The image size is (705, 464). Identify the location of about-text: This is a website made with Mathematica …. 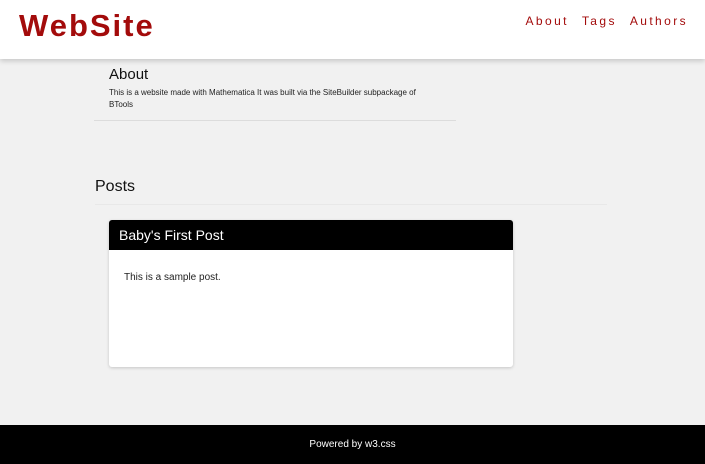
(262, 98).